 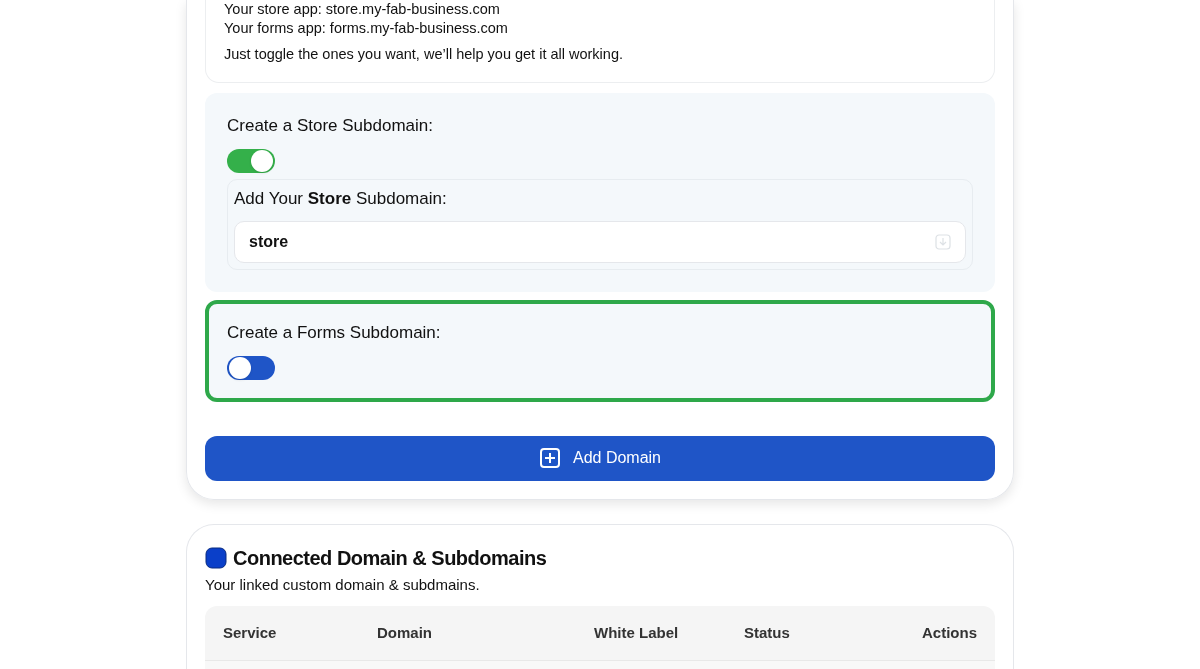 I want to click on download-icon, so click(x=943, y=242).